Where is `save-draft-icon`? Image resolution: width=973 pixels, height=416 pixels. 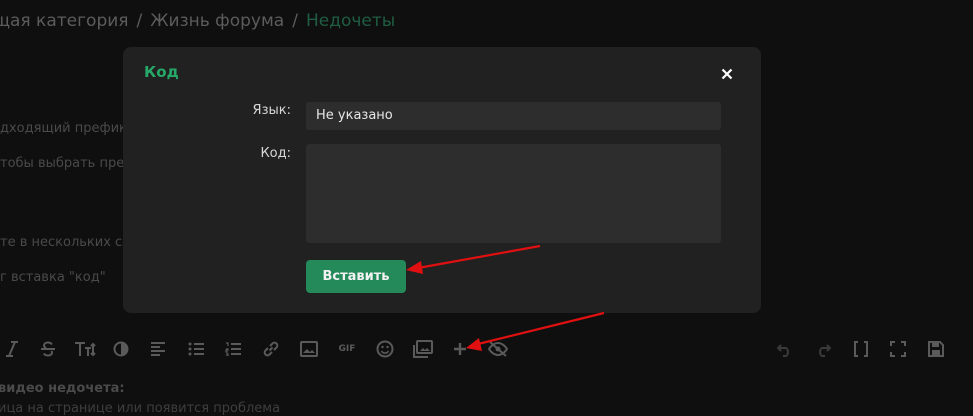 save-draft-icon is located at coordinates (936, 349).